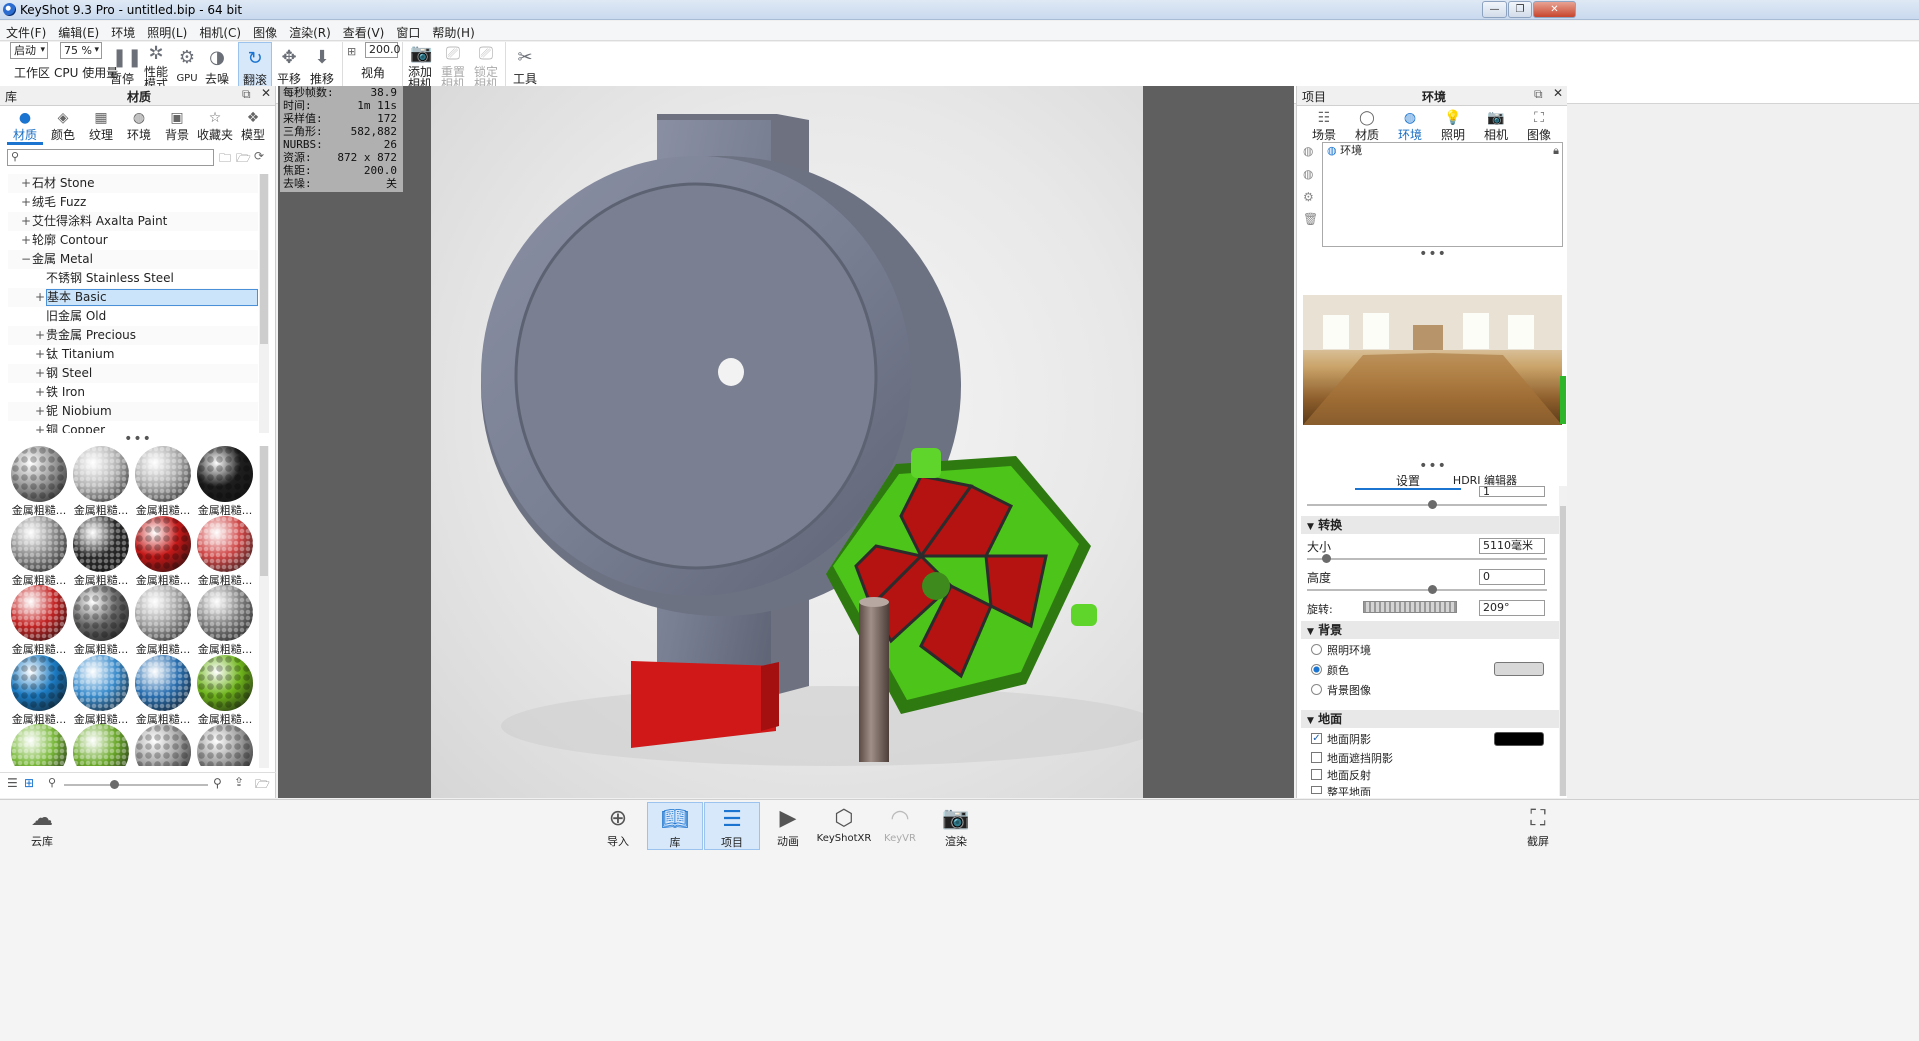 The height and width of the screenshot is (1041, 1919). What do you see at coordinates (12, 783) in the screenshot?
I see `list-view-icon: ☰` at bounding box center [12, 783].